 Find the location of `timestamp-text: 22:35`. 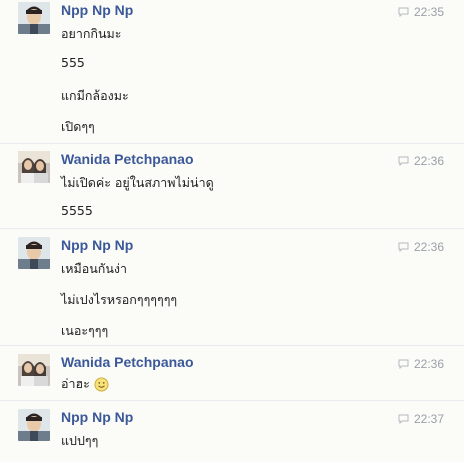

timestamp-text: 22:35 is located at coordinates (428, 12).